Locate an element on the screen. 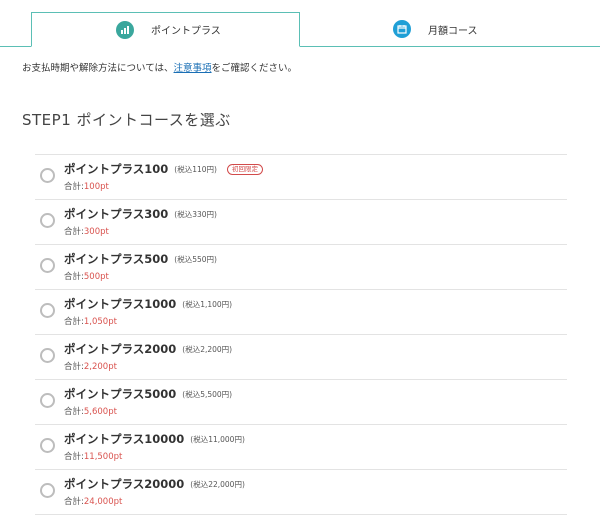 The width and height of the screenshot is (600, 519). plan-total: 11,500pt is located at coordinates (103, 457).